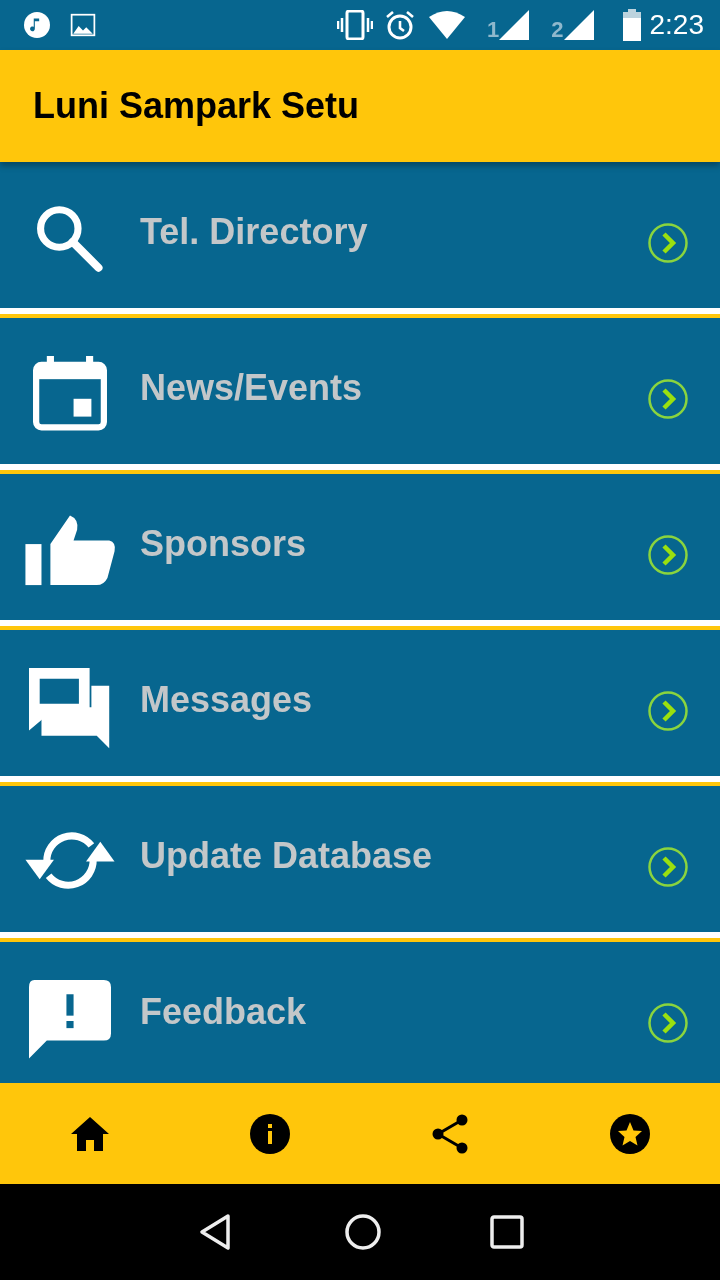 The height and width of the screenshot is (1280, 720). I want to click on image-icon, so click(83, 25).